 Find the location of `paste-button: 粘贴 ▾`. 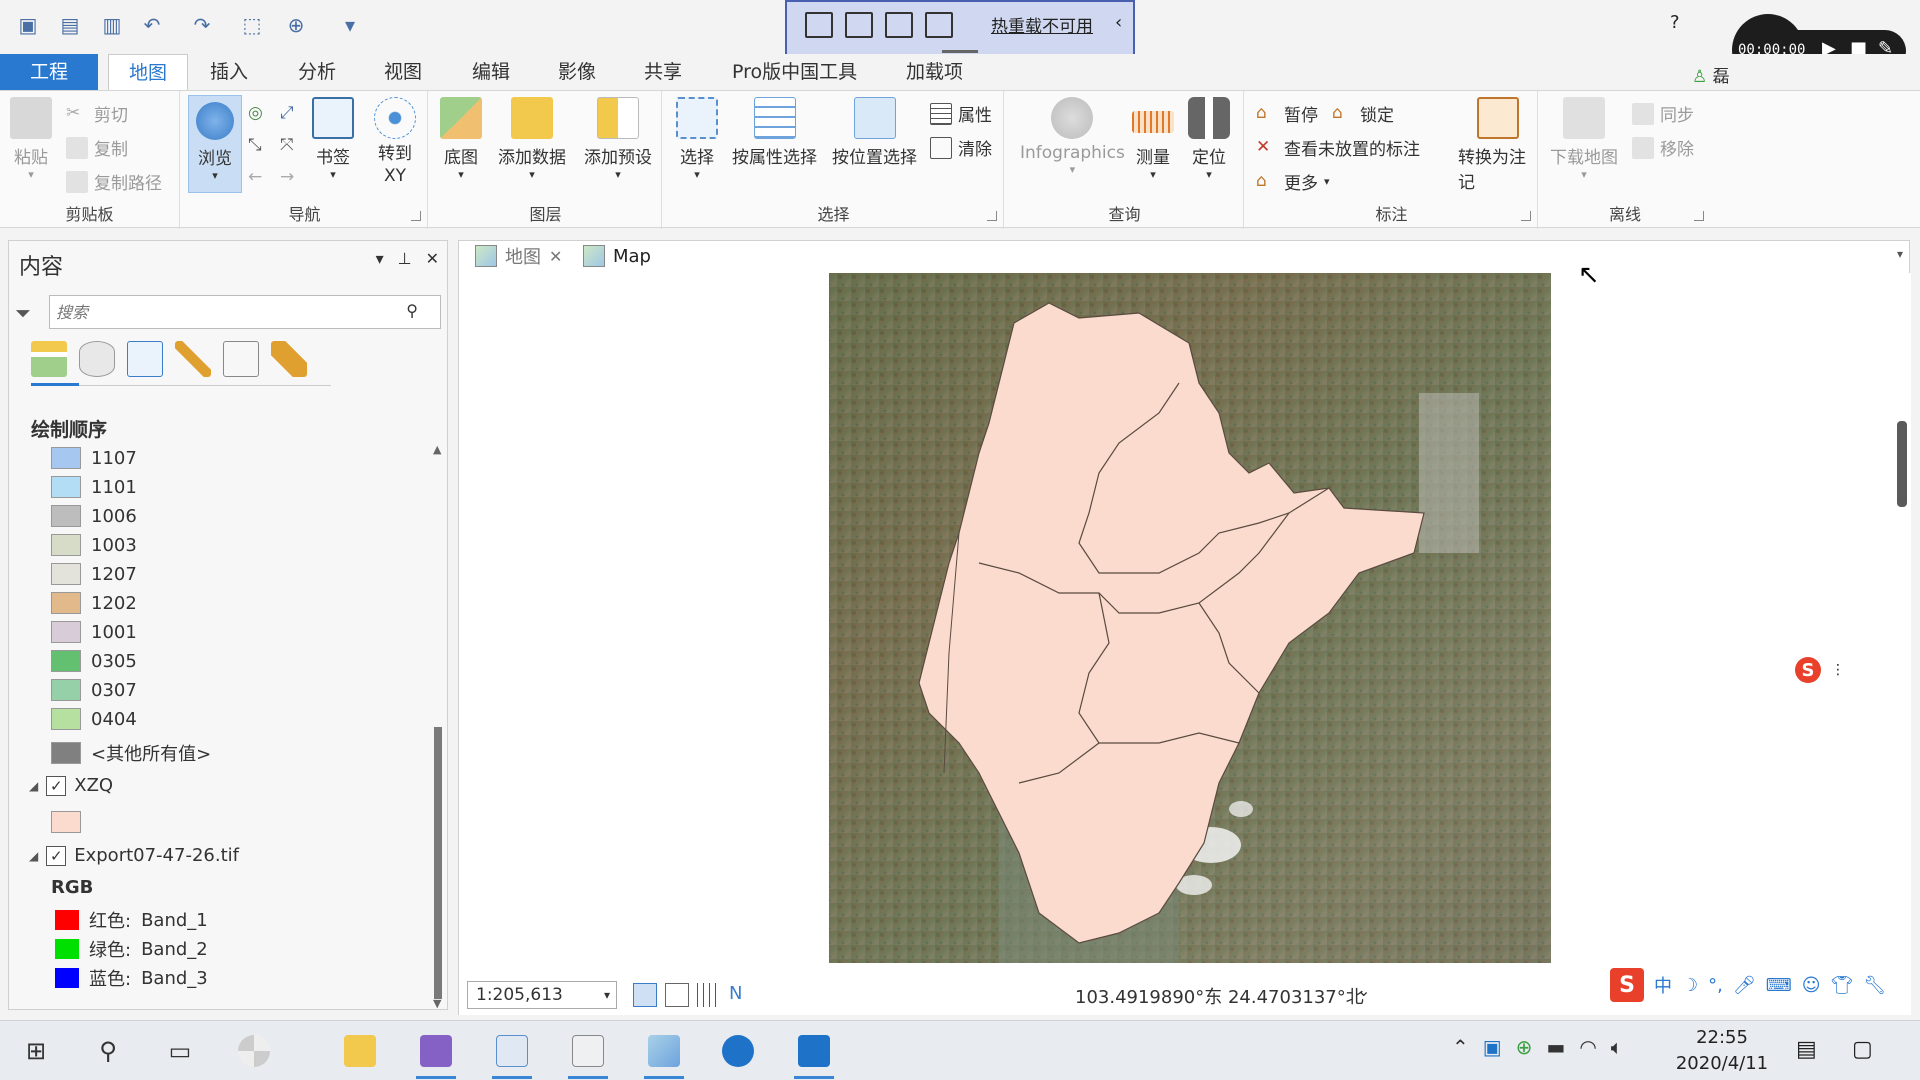

paste-button: 粘贴 ▾ is located at coordinates (31, 139).